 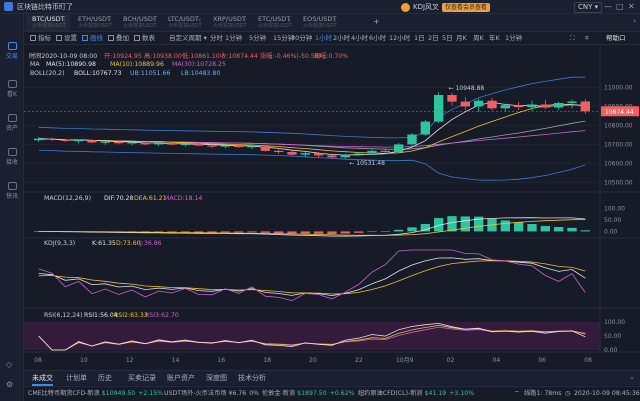 What do you see at coordinates (76, 378) in the screenshot?
I see `tab-plan-orders: 计划单` at bounding box center [76, 378].